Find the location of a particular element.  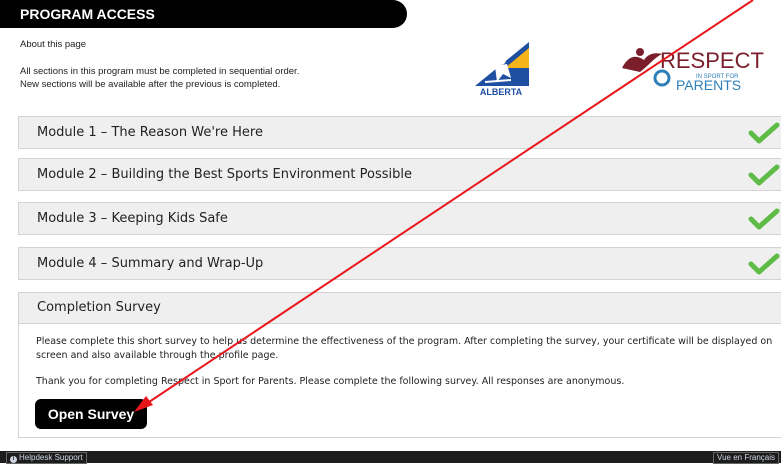

helpdesk-label: Helpdesk Support is located at coordinates (51, 457).